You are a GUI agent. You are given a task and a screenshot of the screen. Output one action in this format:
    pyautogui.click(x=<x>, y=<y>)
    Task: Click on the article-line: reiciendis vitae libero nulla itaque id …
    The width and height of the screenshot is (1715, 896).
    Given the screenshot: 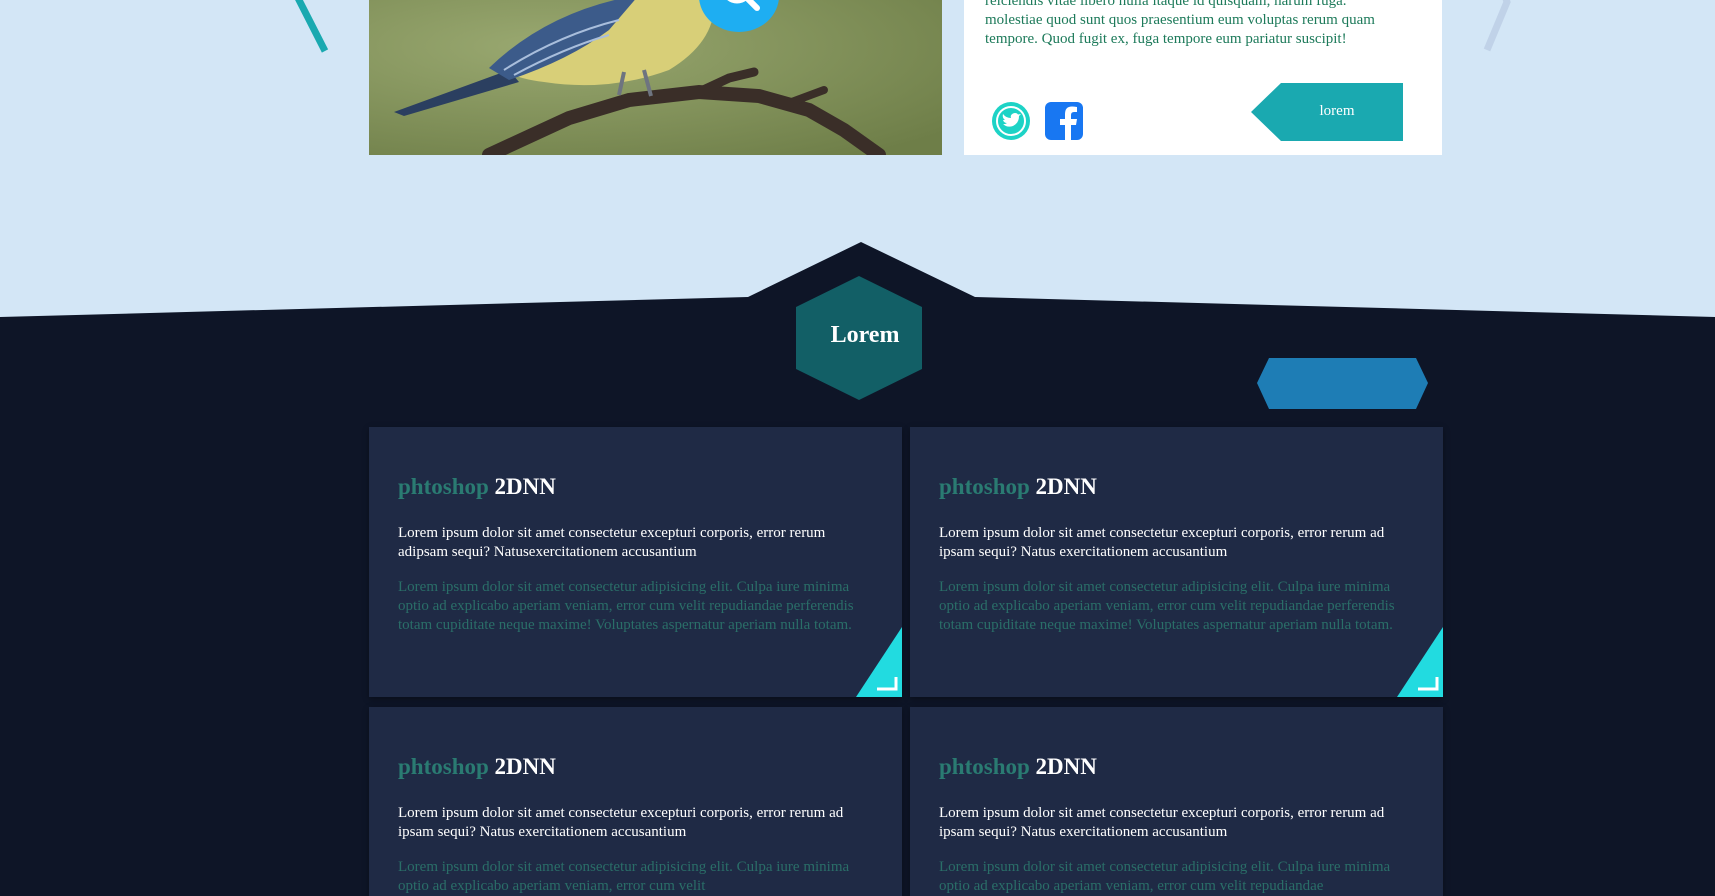 What is the action you would take?
    pyautogui.click(x=1166, y=4)
    